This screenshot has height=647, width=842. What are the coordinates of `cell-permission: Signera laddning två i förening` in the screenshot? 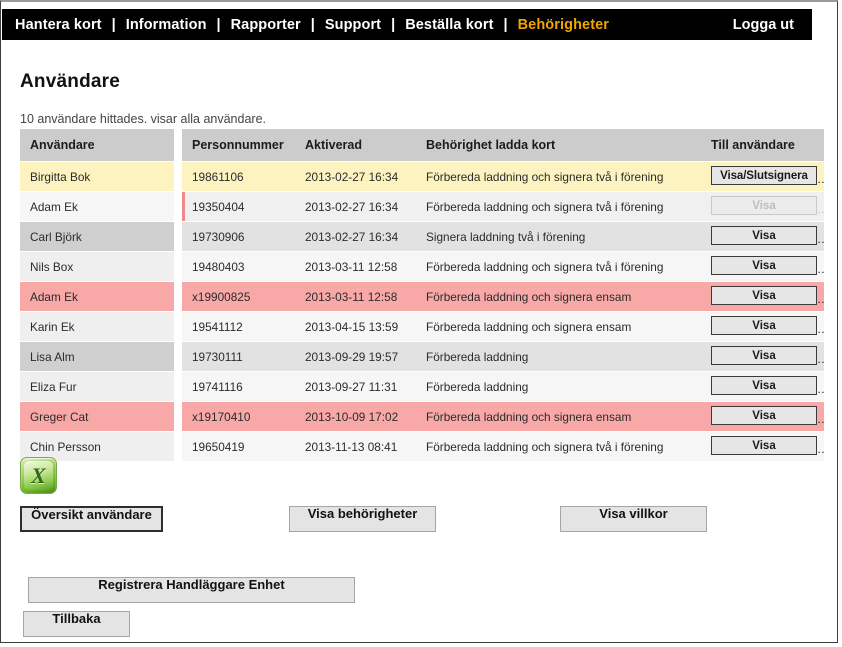 It's located at (558, 236).